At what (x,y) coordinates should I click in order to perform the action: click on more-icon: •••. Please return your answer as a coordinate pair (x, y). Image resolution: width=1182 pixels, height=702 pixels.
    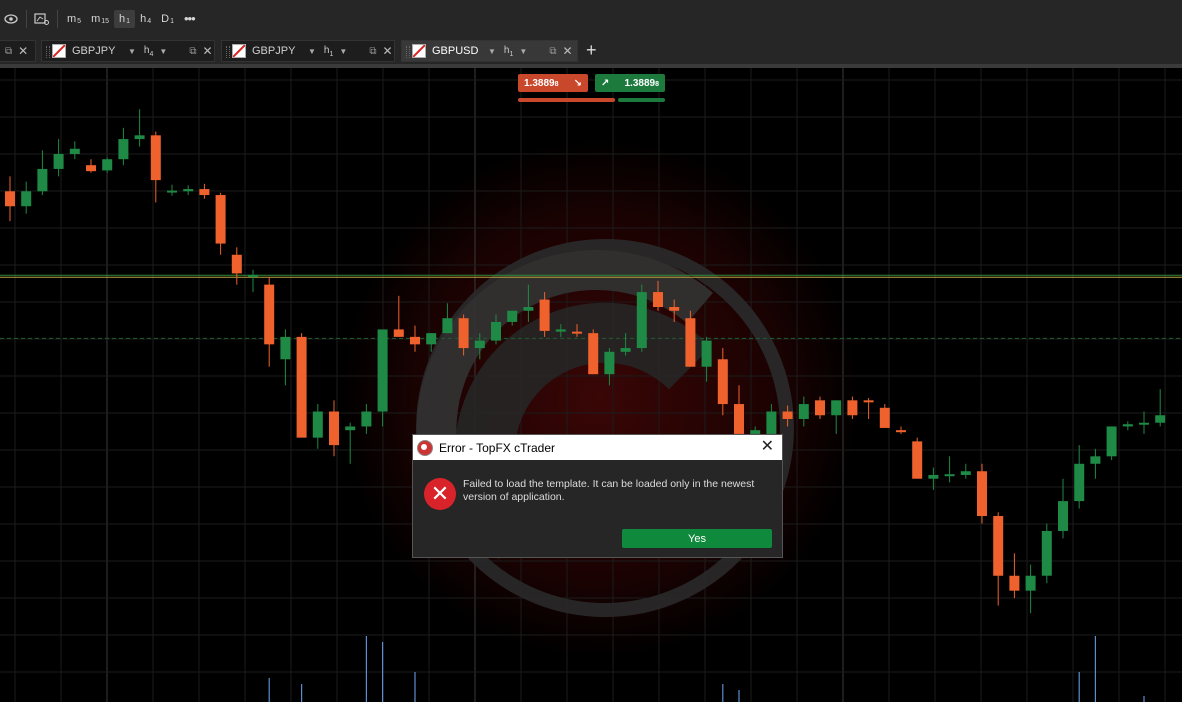
    Looking at the image, I should click on (189, 18).